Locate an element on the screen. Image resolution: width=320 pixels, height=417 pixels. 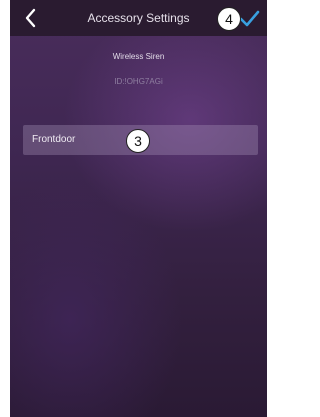
accessory-name-value: Frontdoor is located at coordinates (54, 139).